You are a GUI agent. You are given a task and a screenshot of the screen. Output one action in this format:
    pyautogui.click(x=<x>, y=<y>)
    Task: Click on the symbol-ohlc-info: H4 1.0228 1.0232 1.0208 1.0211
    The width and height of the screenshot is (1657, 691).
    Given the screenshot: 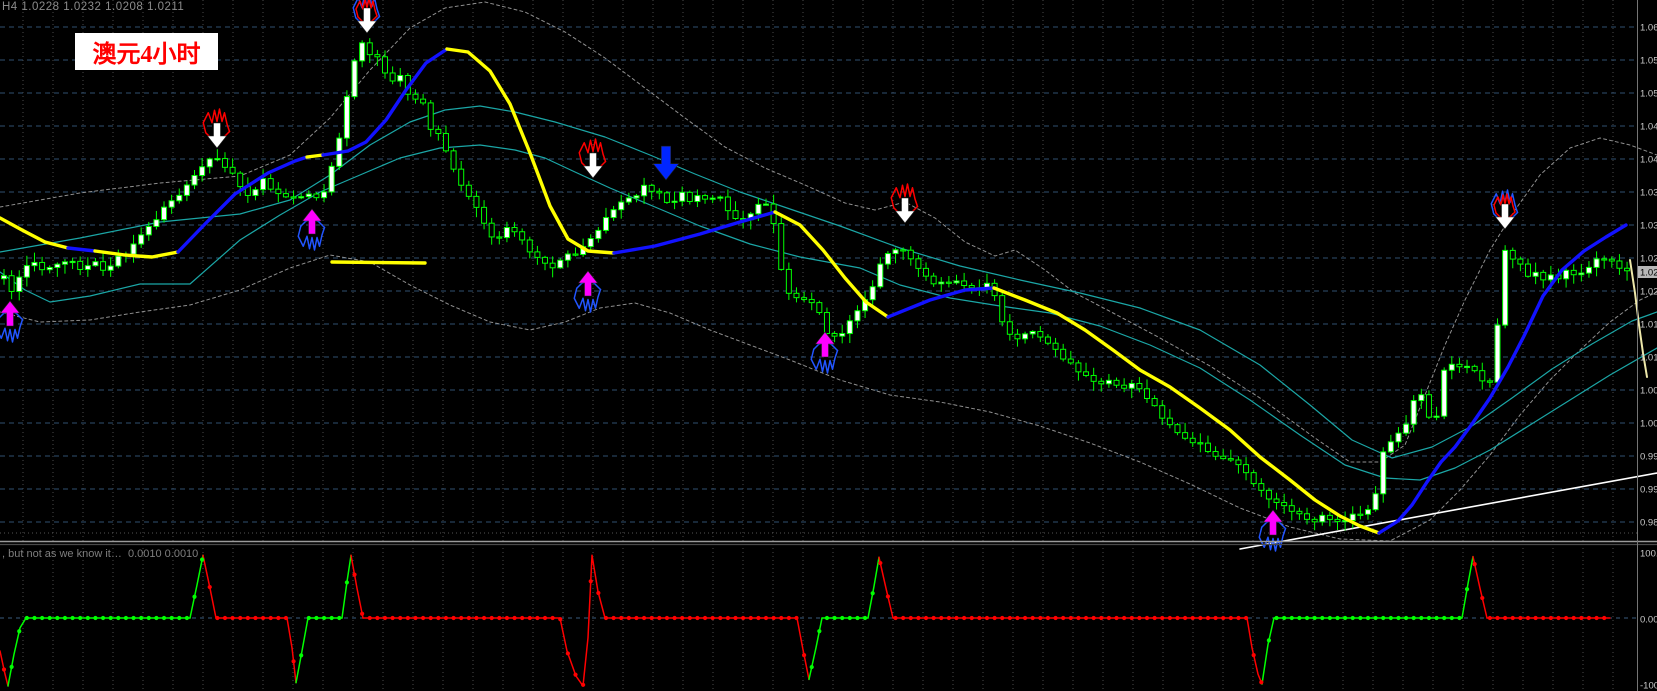 What is the action you would take?
    pyautogui.click(x=93, y=7)
    